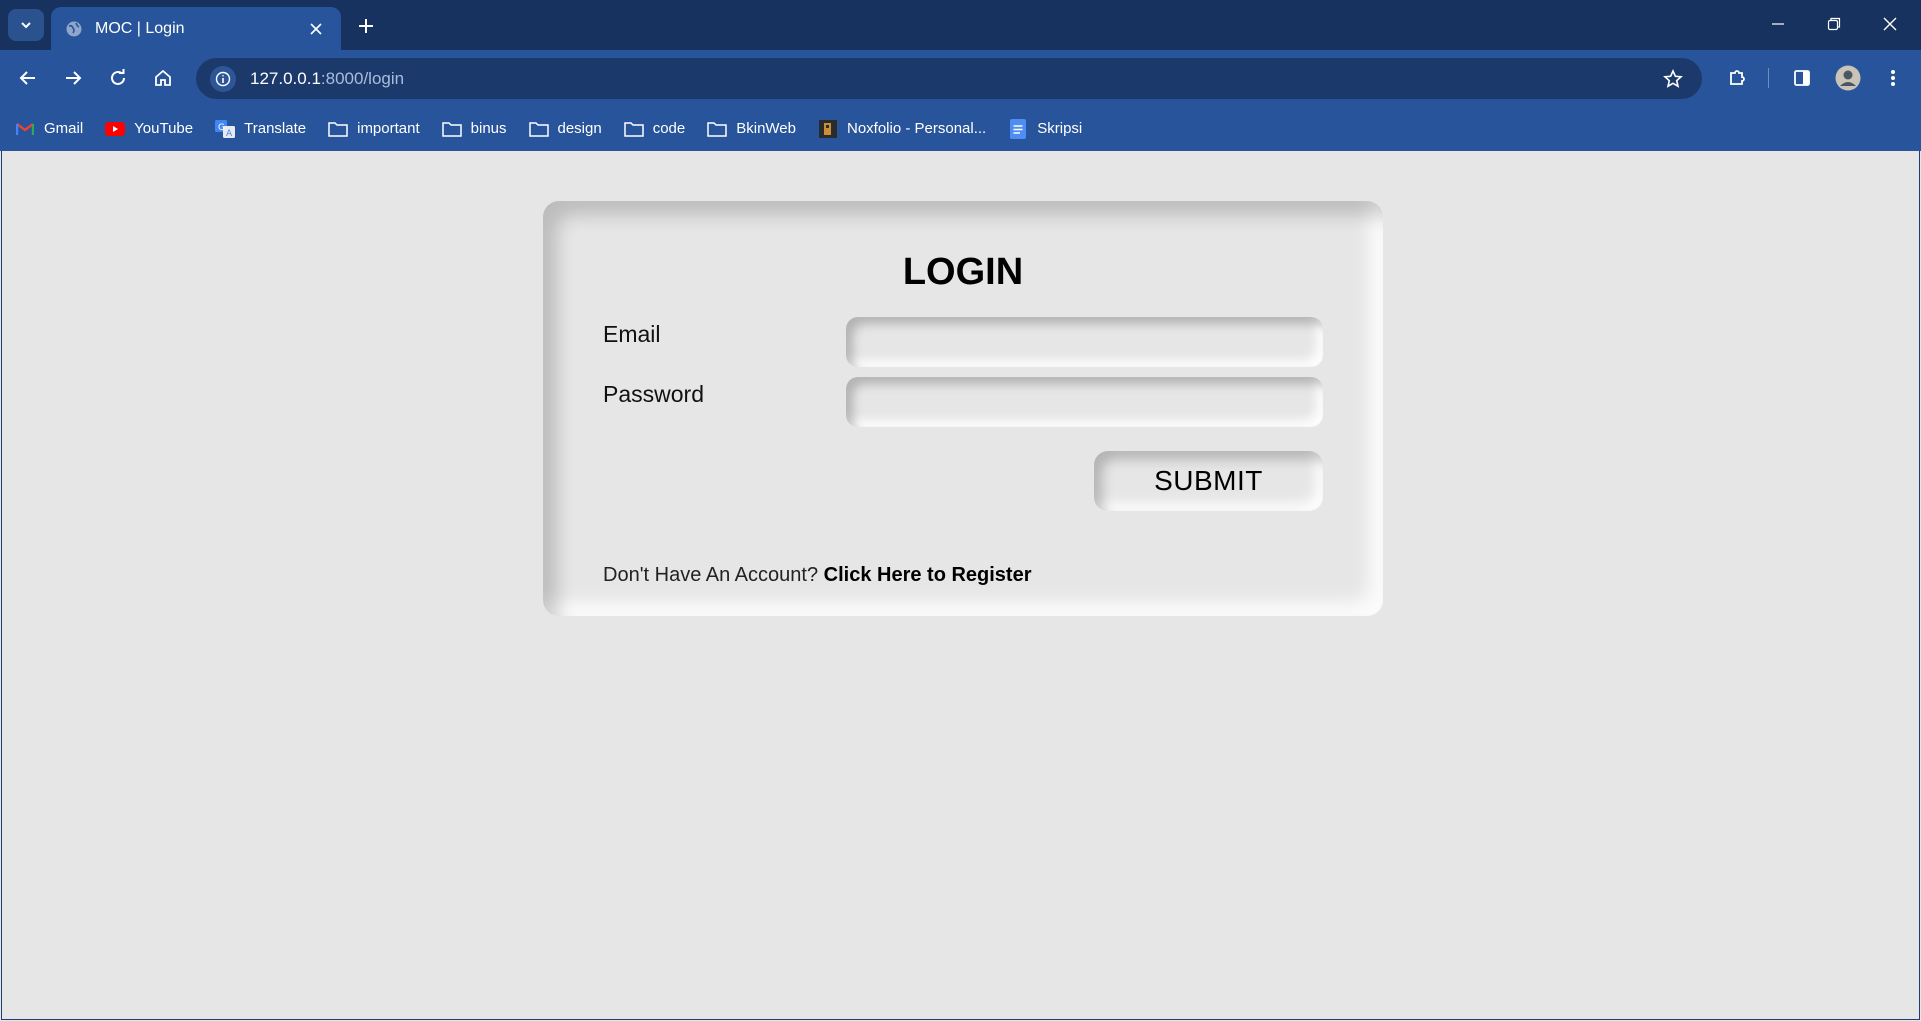 This screenshot has height=1021, width=1921. What do you see at coordinates (64, 128) in the screenshot?
I see `bookmark-label: Gmail` at bounding box center [64, 128].